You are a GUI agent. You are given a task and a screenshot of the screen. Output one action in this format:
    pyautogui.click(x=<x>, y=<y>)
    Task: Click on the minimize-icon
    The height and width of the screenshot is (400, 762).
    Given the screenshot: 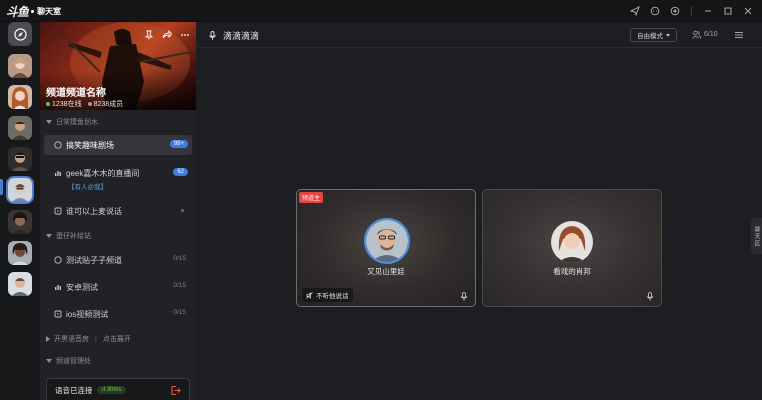 What is the action you would take?
    pyautogui.click(x=708, y=11)
    